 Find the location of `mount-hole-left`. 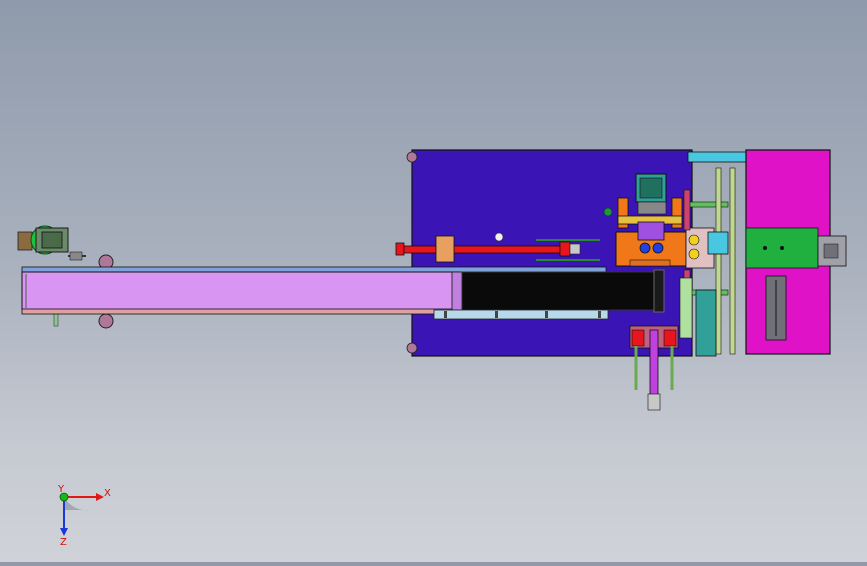

mount-hole-left is located at coordinates (765, 248).